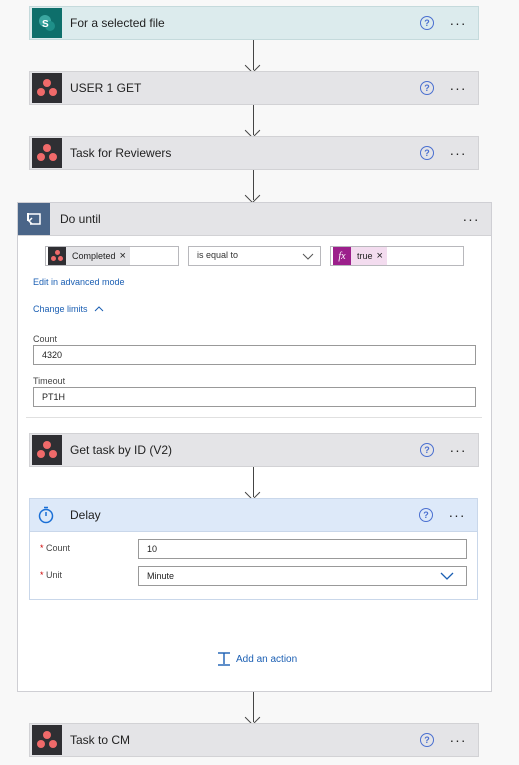 This screenshot has width=519, height=765. Describe the element at coordinates (121, 450) in the screenshot. I see `card-title: Get task by ID (V2)` at that location.